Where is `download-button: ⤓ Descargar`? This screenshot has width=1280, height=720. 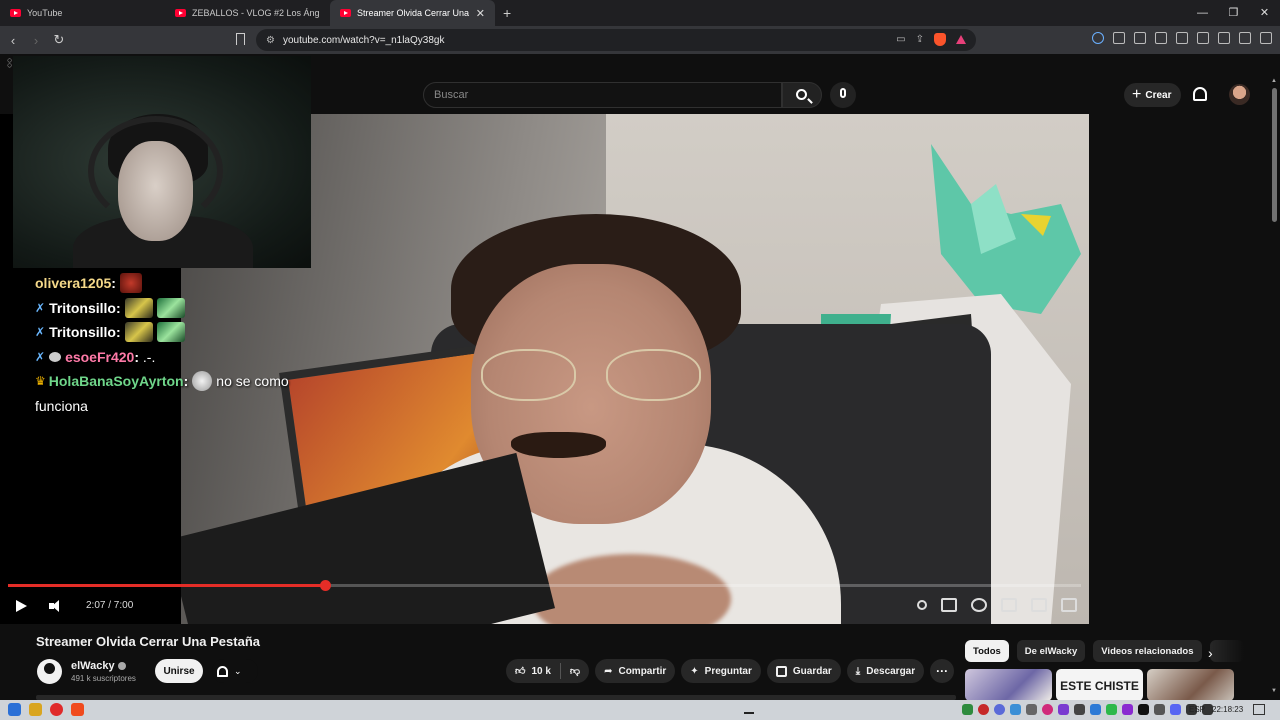
download-button: ⤓ Descargar is located at coordinates (885, 671).